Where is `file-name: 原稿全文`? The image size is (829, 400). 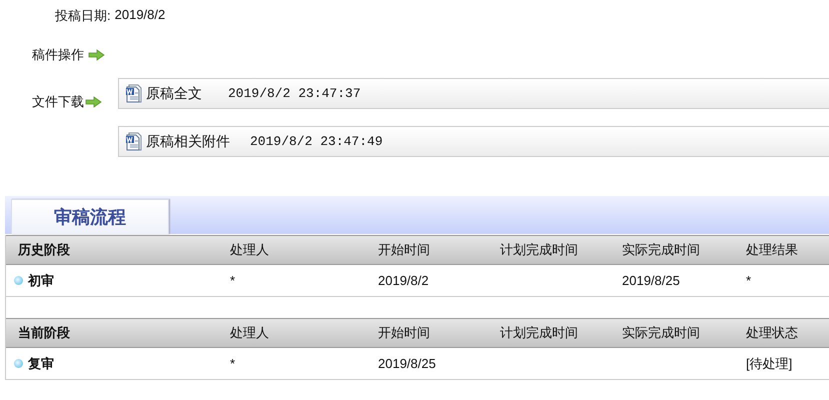 file-name: 原稿全文 is located at coordinates (174, 93).